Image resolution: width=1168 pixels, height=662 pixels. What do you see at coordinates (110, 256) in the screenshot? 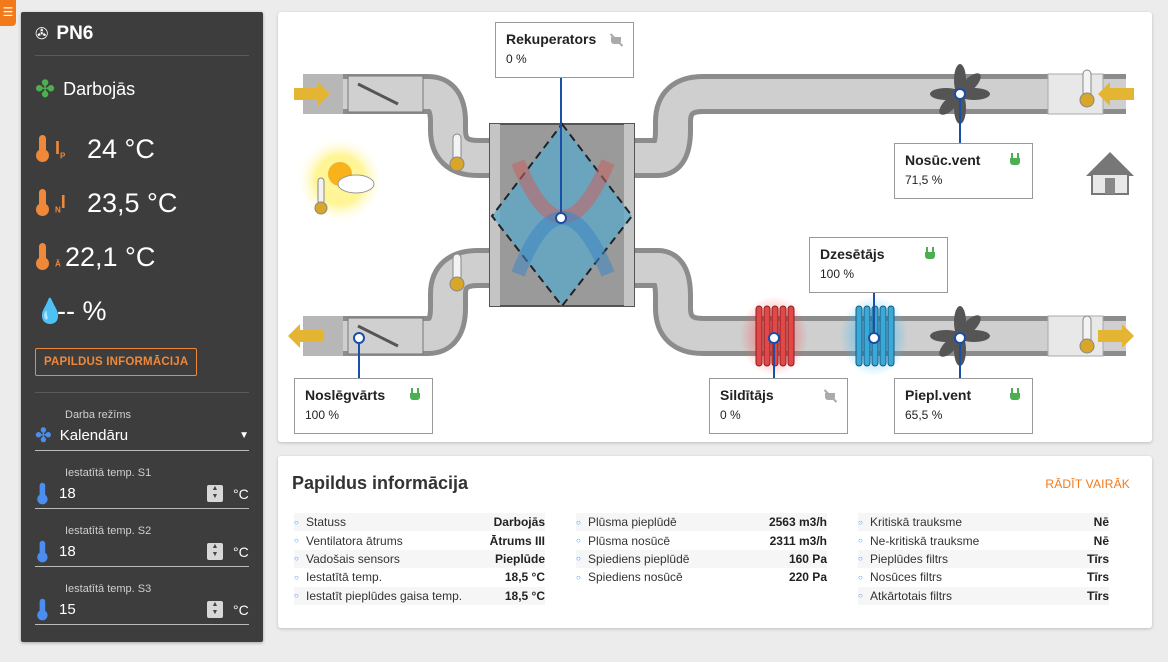
I see `outdoor-temp-value: 22,1 °C` at bounding box center [110, 256].